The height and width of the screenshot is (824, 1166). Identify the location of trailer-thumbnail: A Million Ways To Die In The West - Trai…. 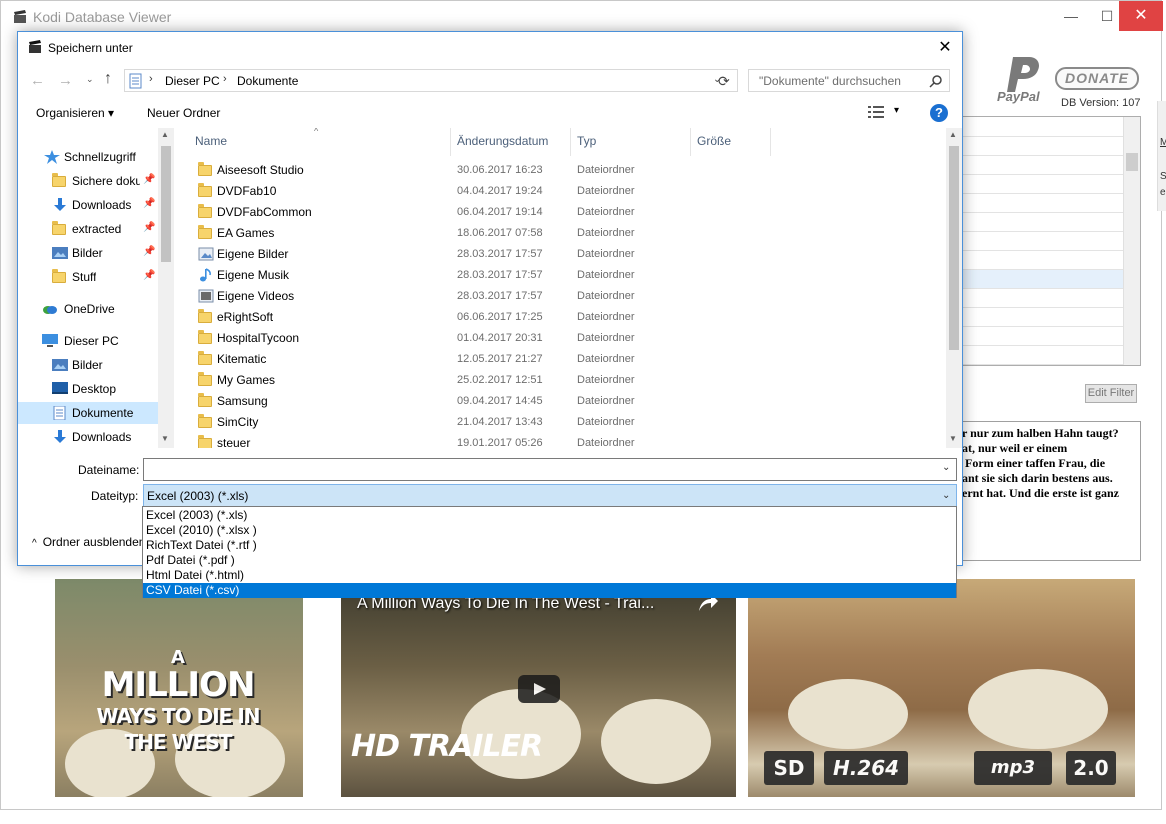
(538, 688).